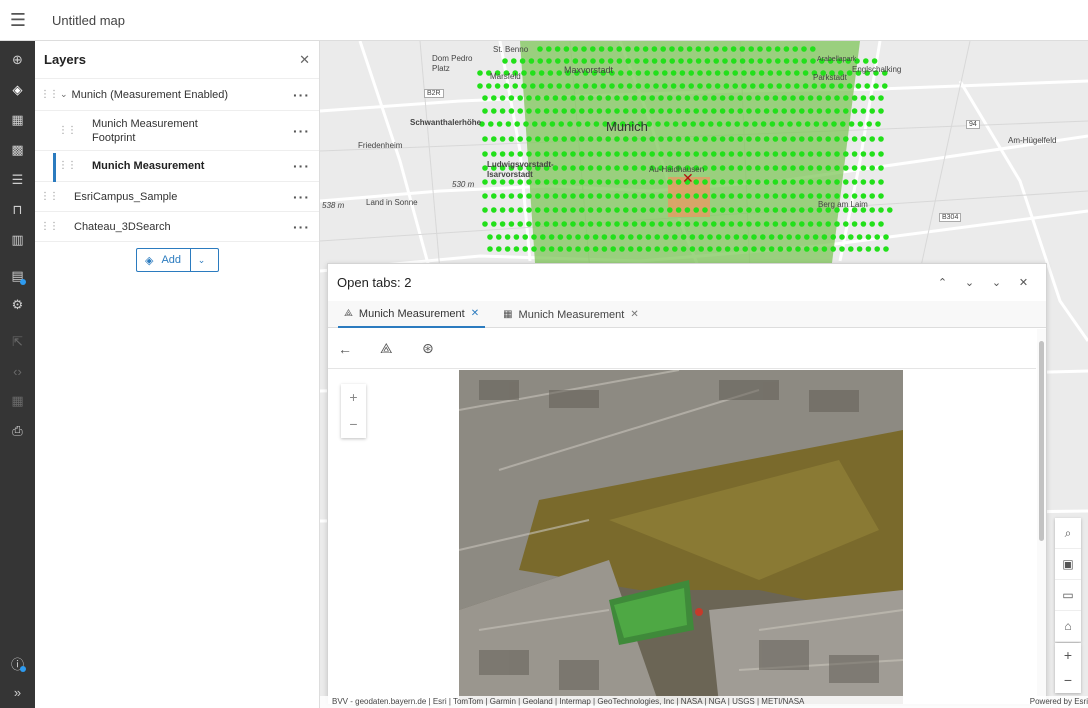  What do you see at coordinates (392, 202) in the screenshot?
I see `map-label: Land in Sonne` at bounding box center [392, 202].